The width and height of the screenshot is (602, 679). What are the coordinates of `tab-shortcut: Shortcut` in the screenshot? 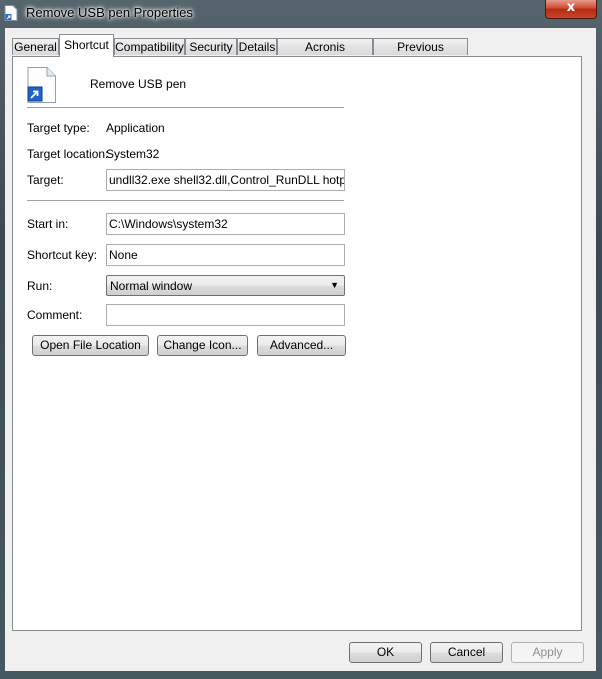 It's located at (86, 45).